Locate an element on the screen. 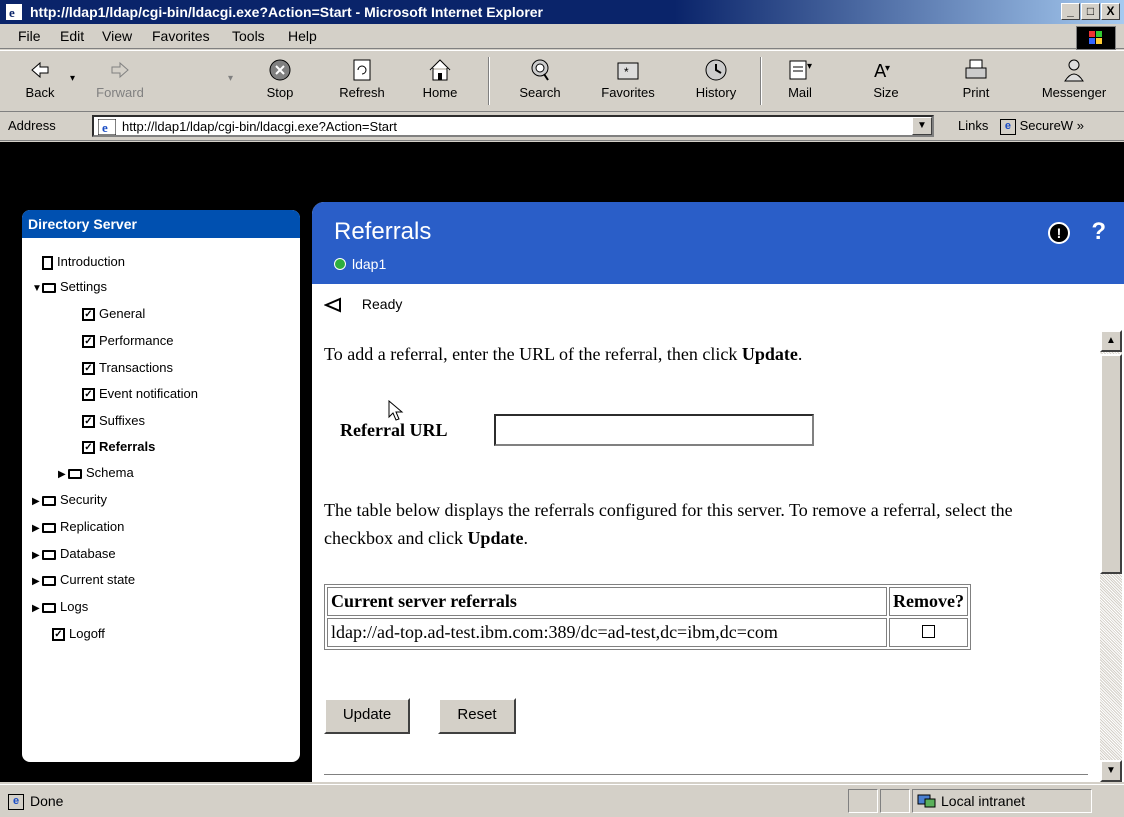  help-icon: ? is located at coordinates (1098, 232).